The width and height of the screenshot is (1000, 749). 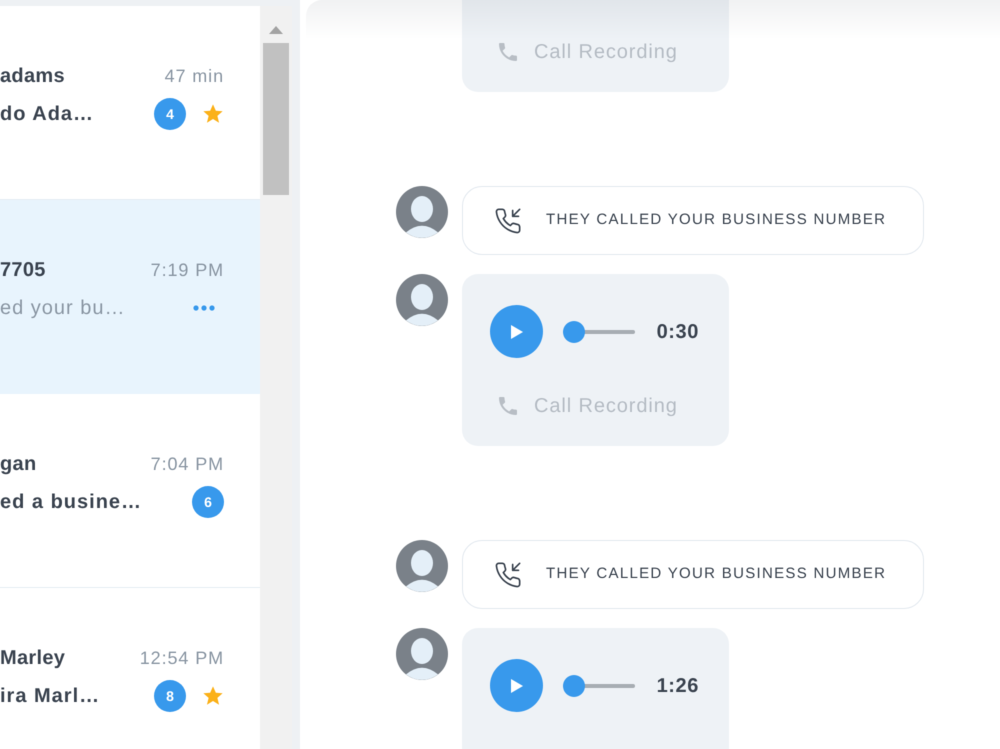 I want to click on unread-count: 8, so click(x=170, y=696).